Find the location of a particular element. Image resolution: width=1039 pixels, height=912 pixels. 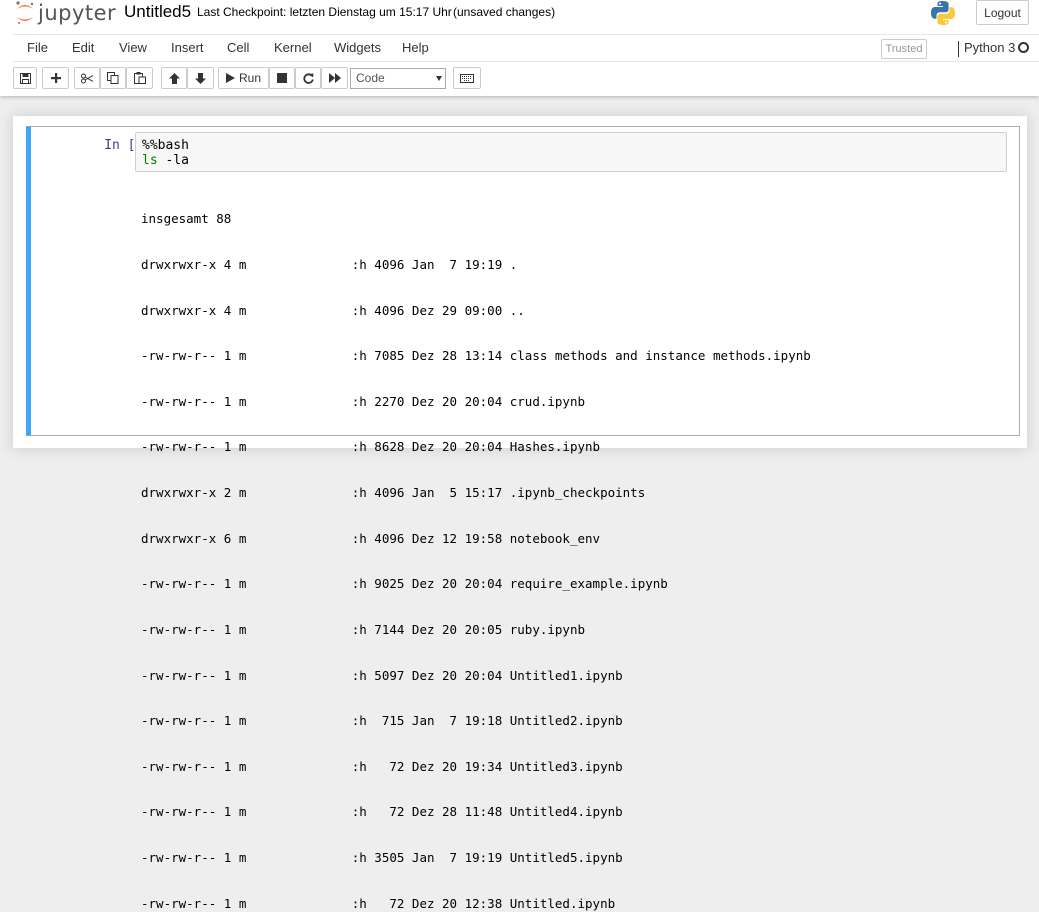

output-line: drwxrwxr-x 4 m :h 4096 Dez 29 09:00 .. is located at coordinates (333, 310).